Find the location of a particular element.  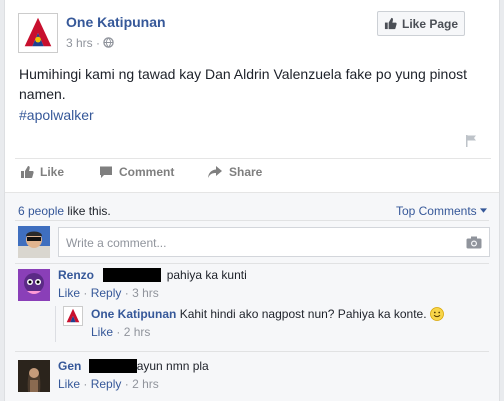

commenter-name: One Katipunan is located at coordinates (133, 314).